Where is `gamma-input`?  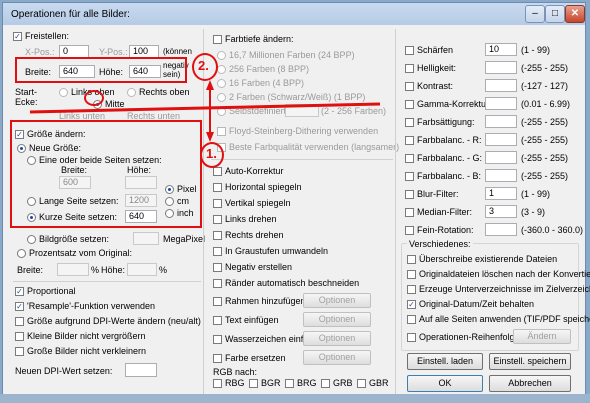 gamma-input is located at coordinates (501, 103).